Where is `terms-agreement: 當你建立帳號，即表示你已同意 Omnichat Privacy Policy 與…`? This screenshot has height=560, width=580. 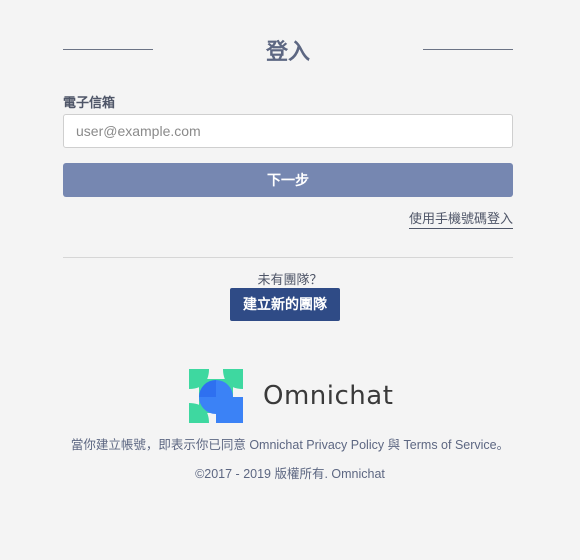
terms-agreement: 當你建立帳號，即表示你已同意 Omnichat Privacy Policy 與… is located at coordinates (290, 443).